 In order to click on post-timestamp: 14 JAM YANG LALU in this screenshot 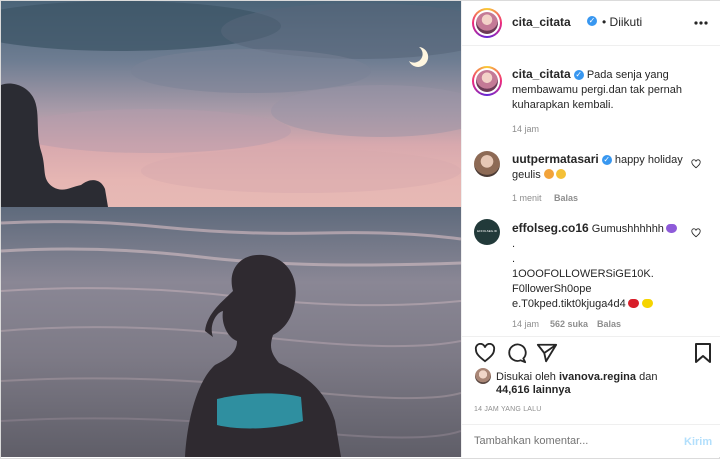, I will do `click(508, 409)`.